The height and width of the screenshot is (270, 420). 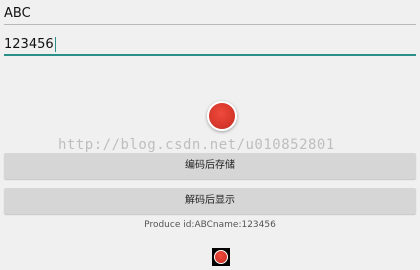 What do you see at coordinates (29, 44) in the screenshot?
I see `id-input-value: 123456` at bounding box center [29, 44].